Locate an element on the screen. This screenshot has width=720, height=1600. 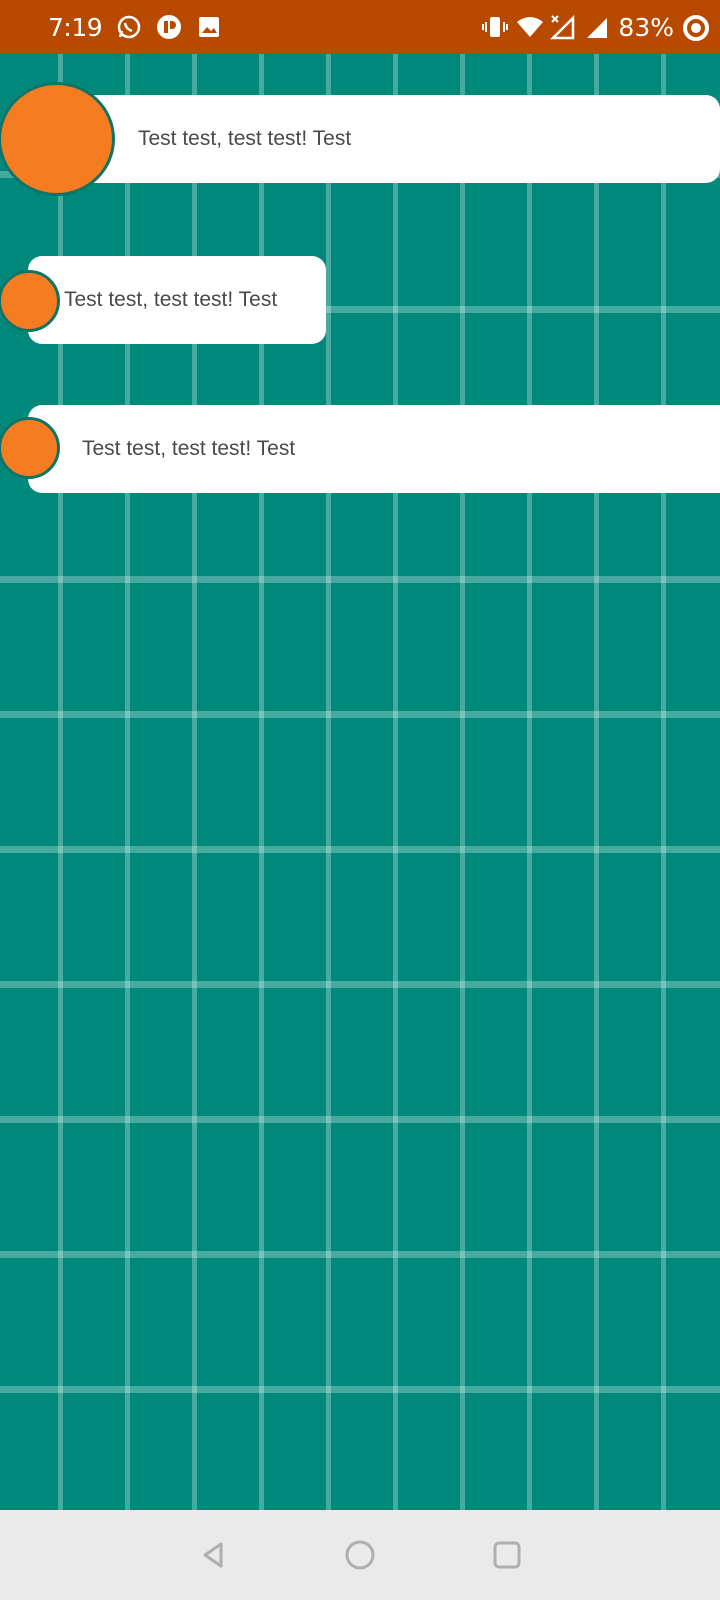
recents-button is located at coordinates (507, 1555).